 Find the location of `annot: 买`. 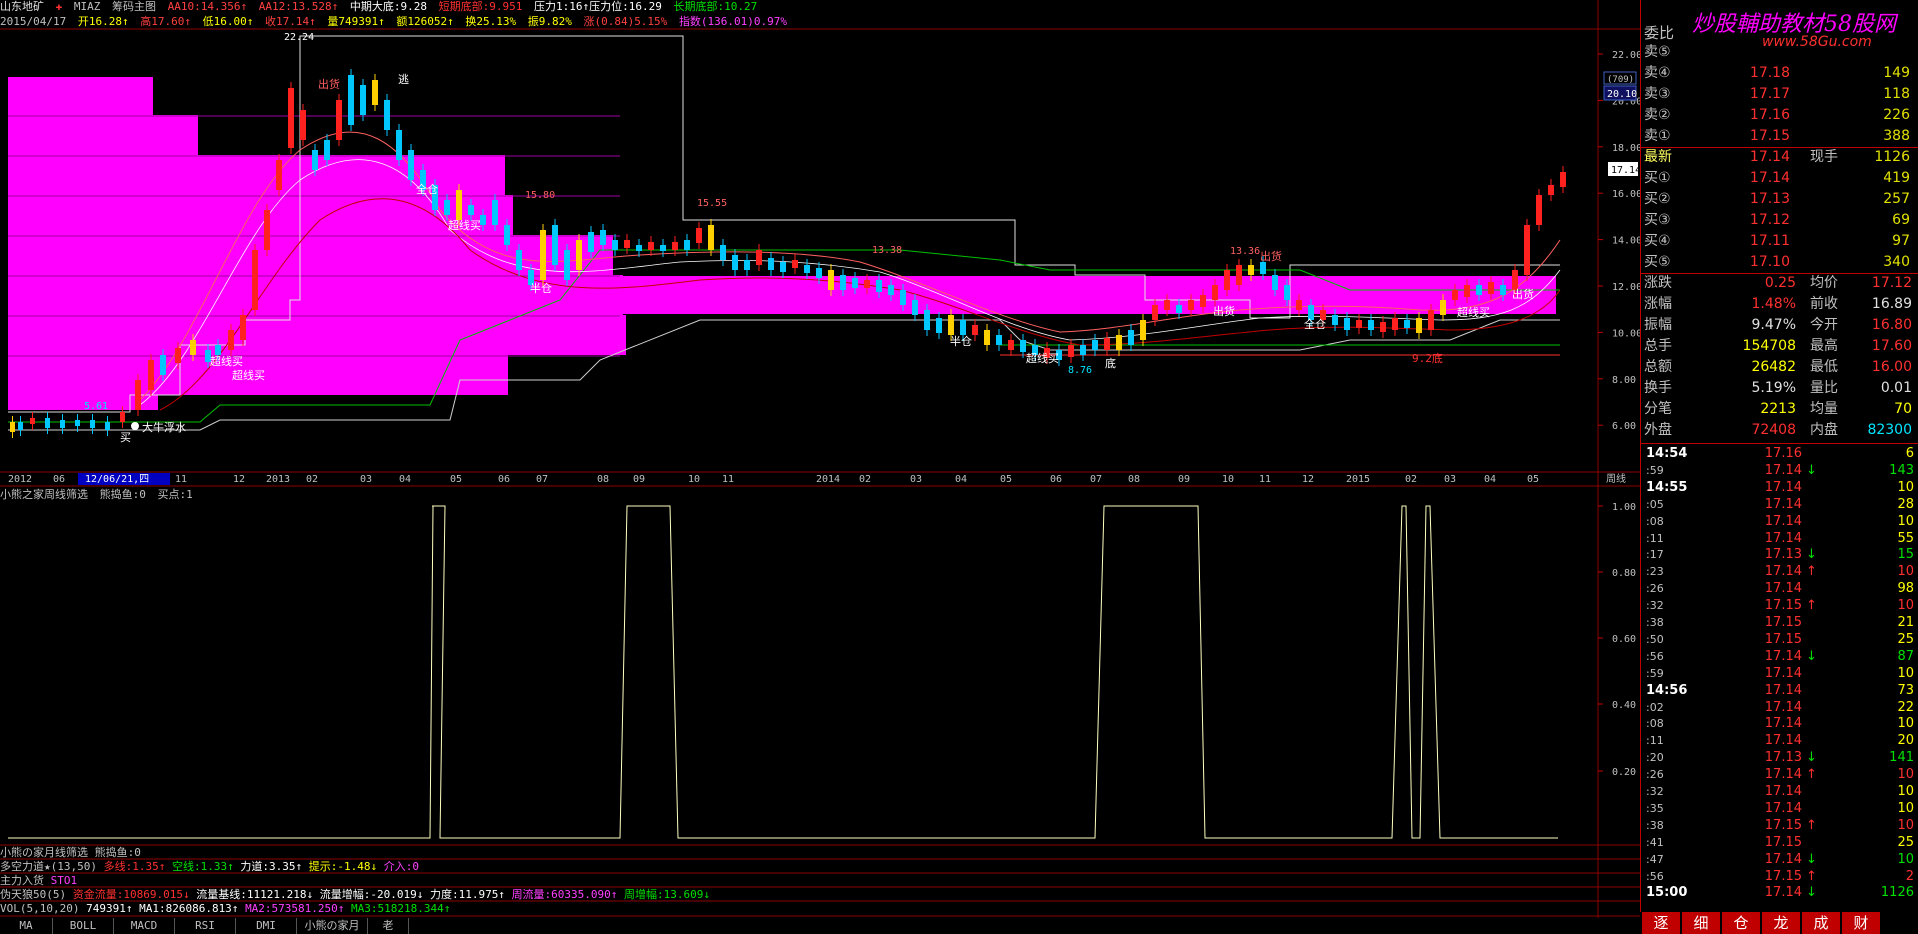

annot: 买 is located at coordinates (125, 437).